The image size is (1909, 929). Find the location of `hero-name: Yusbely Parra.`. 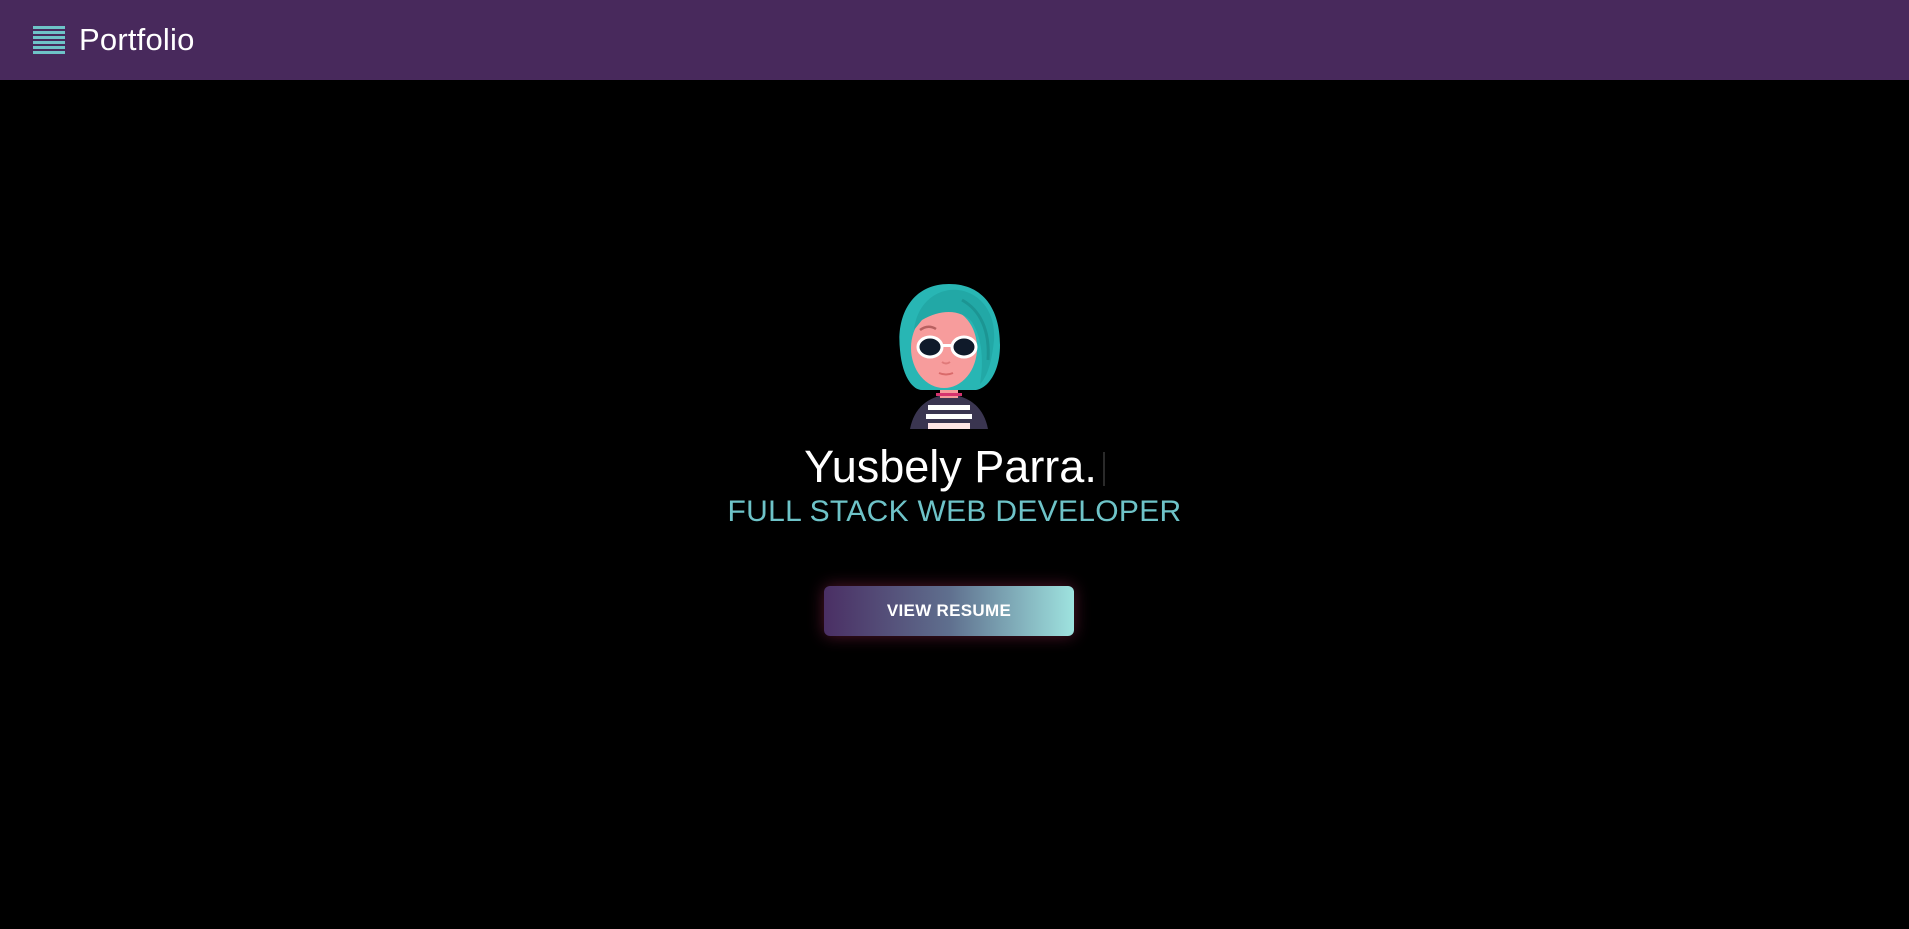

hero-name: Yusbely Parra. is located at coordinates (954, 467).